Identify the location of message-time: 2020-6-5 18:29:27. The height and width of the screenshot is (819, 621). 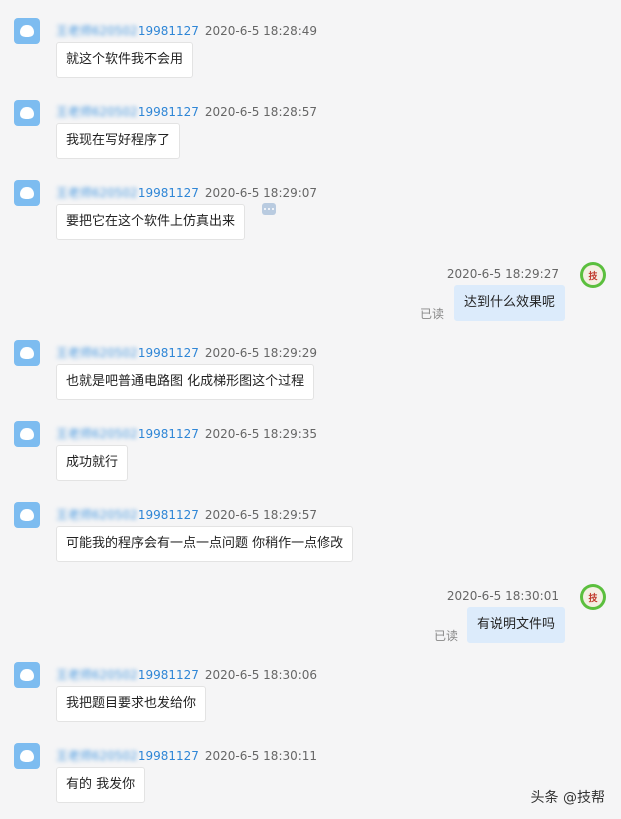
(502, 274).